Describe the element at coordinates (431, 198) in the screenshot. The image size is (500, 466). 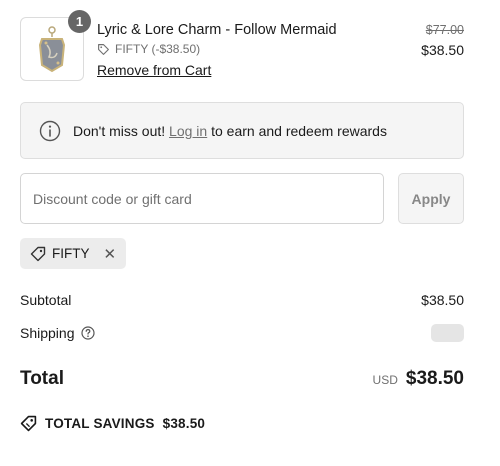
I see `apply-discount-button: Apply` at that location.